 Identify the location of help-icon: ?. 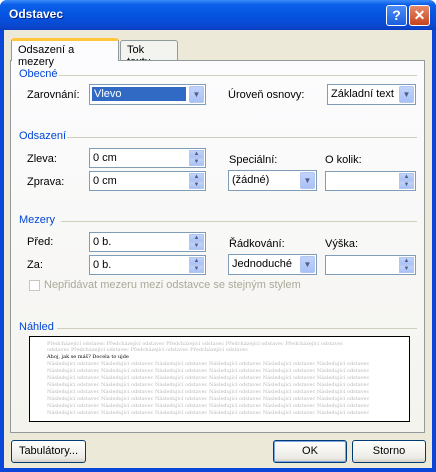
(396, 15).